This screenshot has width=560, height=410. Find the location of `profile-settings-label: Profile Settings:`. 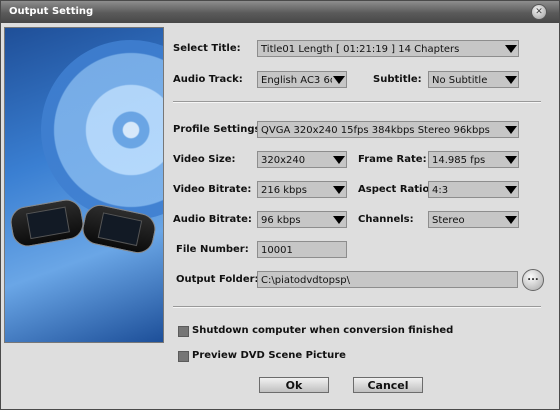

profile-settings-label: Profile Settings: is located at coordinates (219, 129).